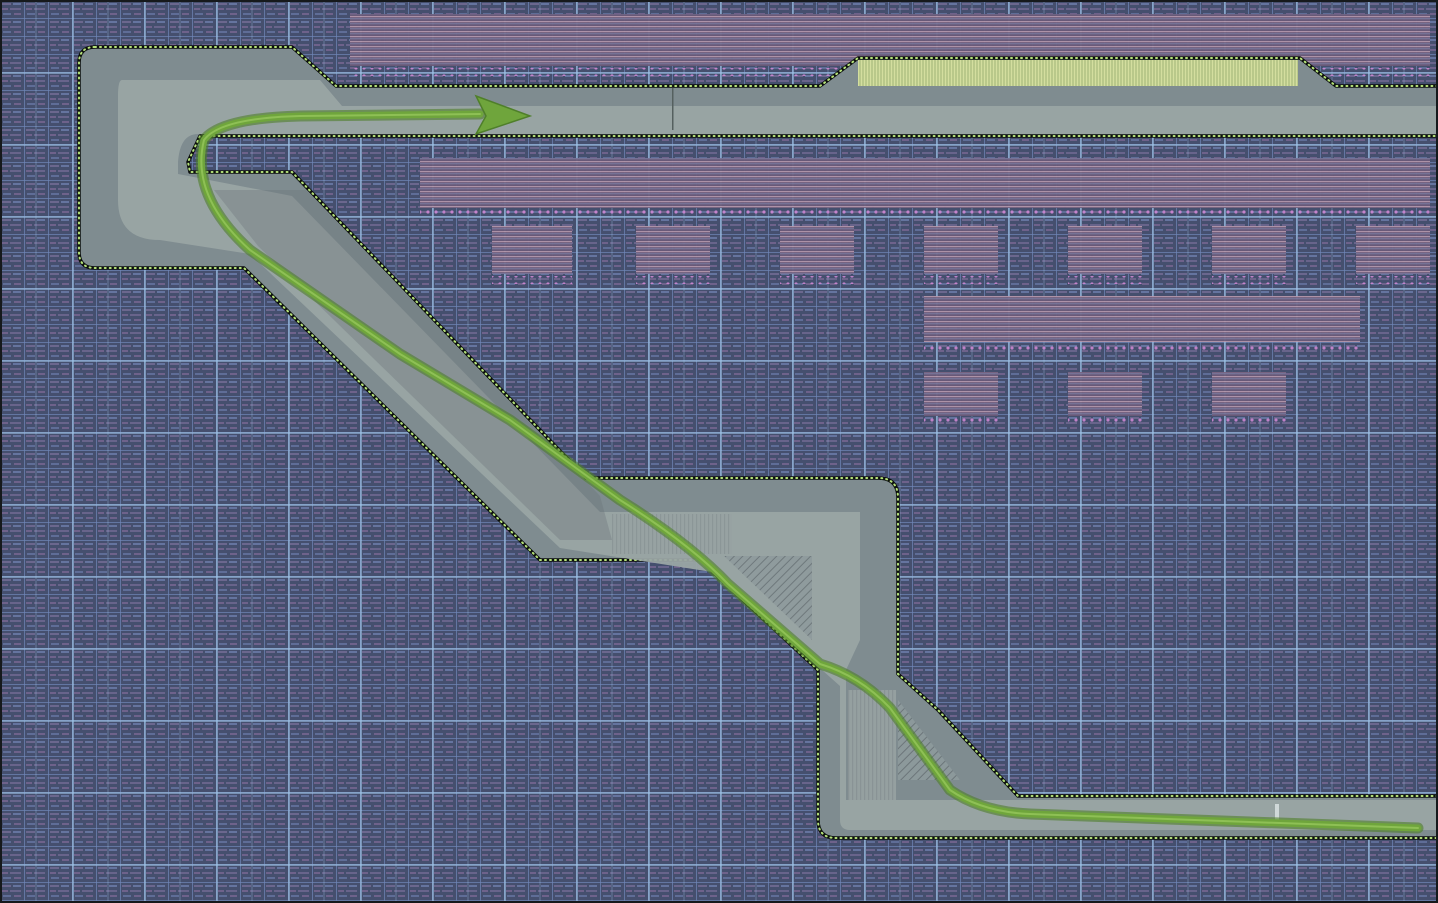  Describe the element at coordinates (1078, 73) in the screenshot. I see `bus-block` at that location.